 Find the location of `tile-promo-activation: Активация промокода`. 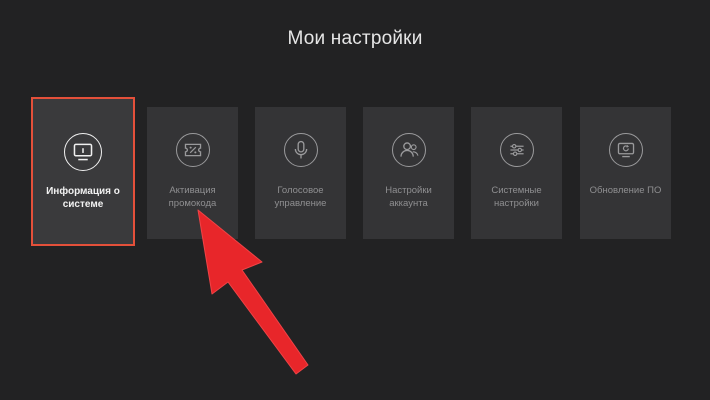

tile-promo-activation: Активация промокода is located at coordinates (192, 173).